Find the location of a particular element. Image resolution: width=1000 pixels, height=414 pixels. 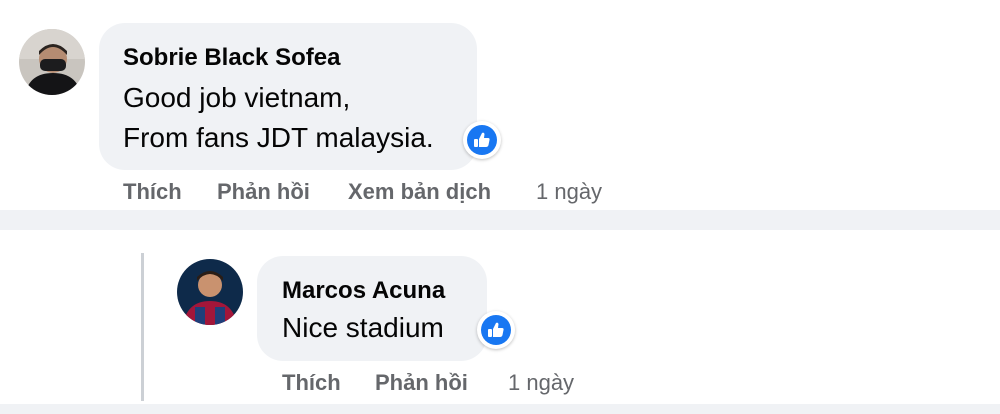

comment-text-line-2: From fans JDT malaysia. is located at coordinates (278, 137).